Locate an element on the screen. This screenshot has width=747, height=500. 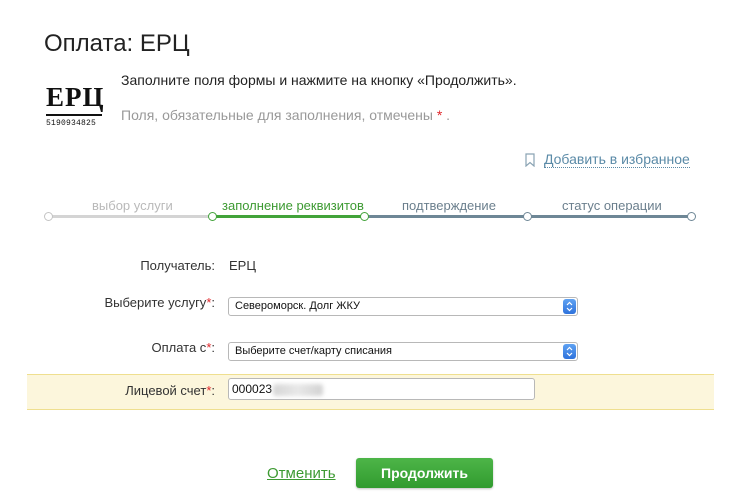
bookmark-icon is located at coordinates (530, 160).